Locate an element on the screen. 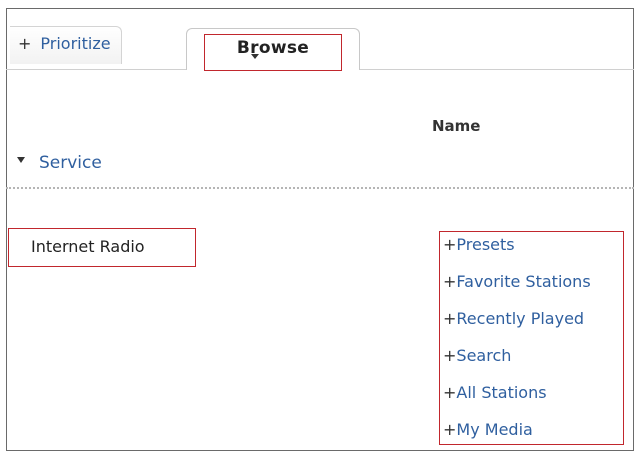 This screenshot has width=640, height=457. tab-prioritize: + Prioritize is located at coordinates (66, 45).